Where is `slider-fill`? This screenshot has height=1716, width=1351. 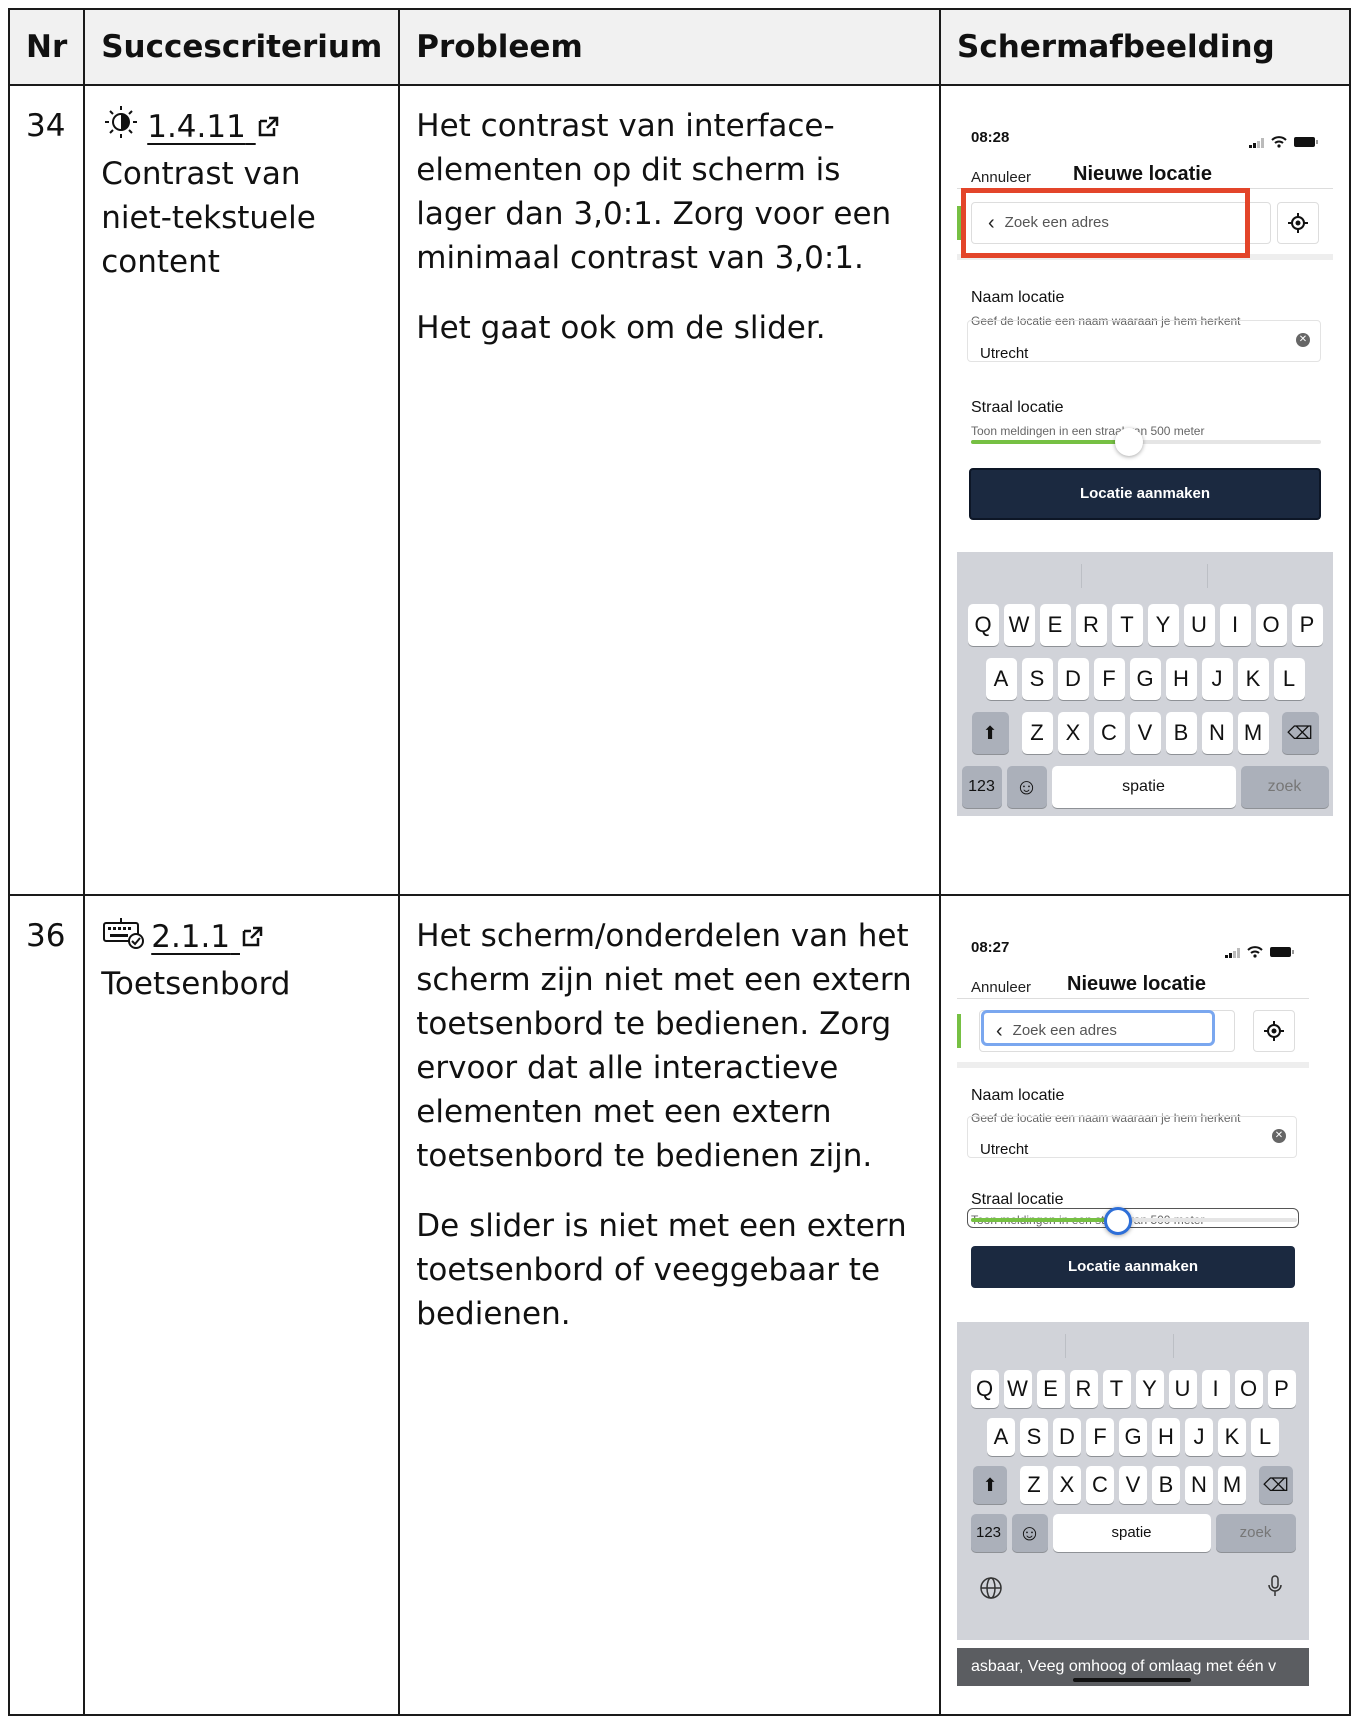 slider-fill is located at coordinates (1050, 442).